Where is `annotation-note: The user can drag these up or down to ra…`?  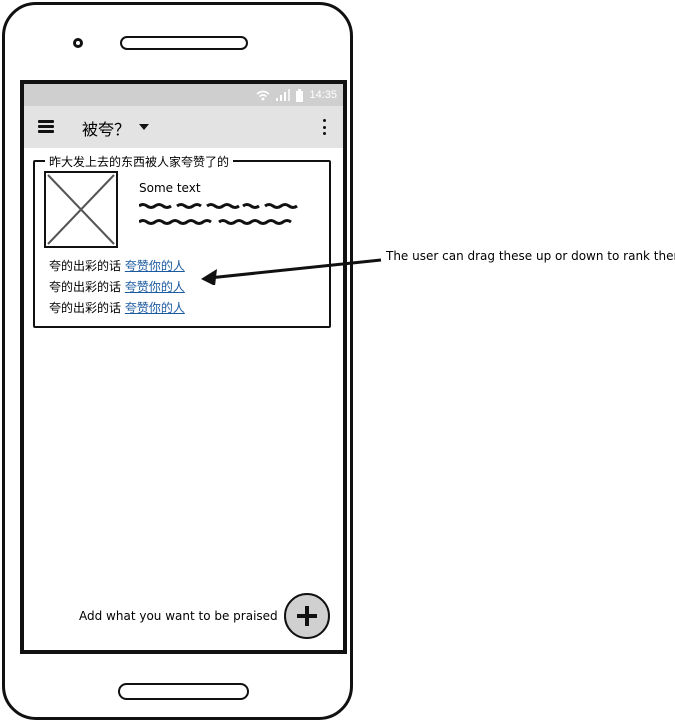 annotation-note: The user can drag these up or down to ra… is located at coordinates (530, 256).